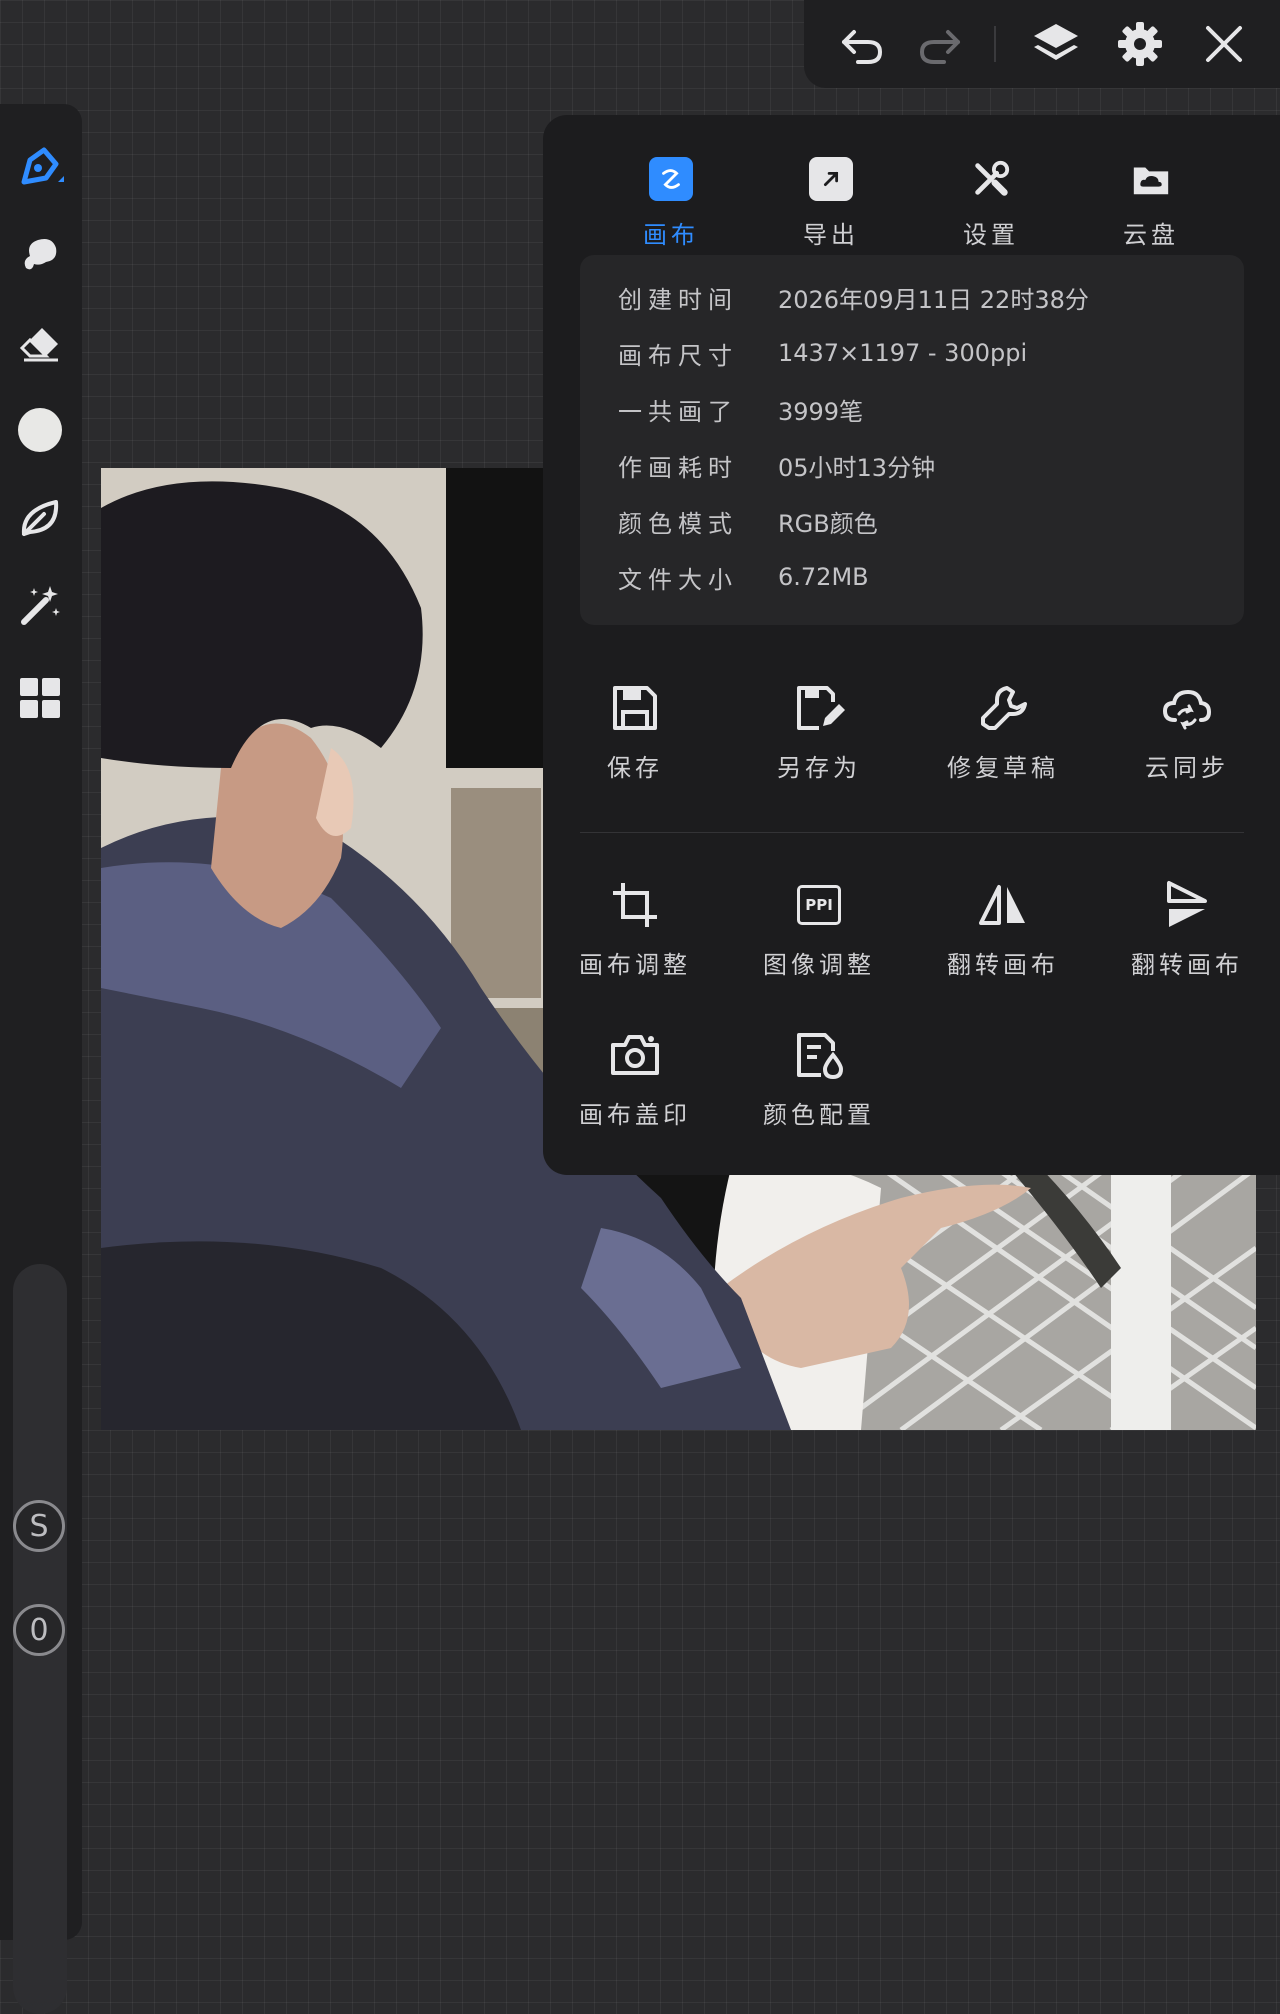  Describe the element at coordinates (903, 353) in the screenshot. I see `info-value: 1437×1197 - 300ppi` at that location.